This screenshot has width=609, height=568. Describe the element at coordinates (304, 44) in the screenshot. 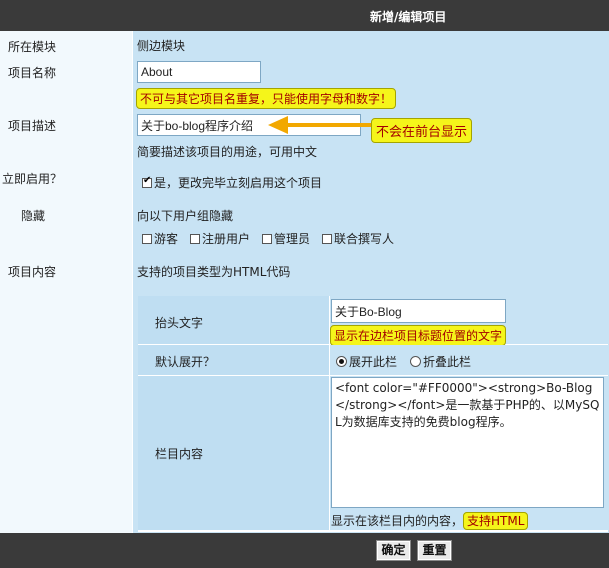

I see `row-module: 所在模块 侧边模块` at that location.